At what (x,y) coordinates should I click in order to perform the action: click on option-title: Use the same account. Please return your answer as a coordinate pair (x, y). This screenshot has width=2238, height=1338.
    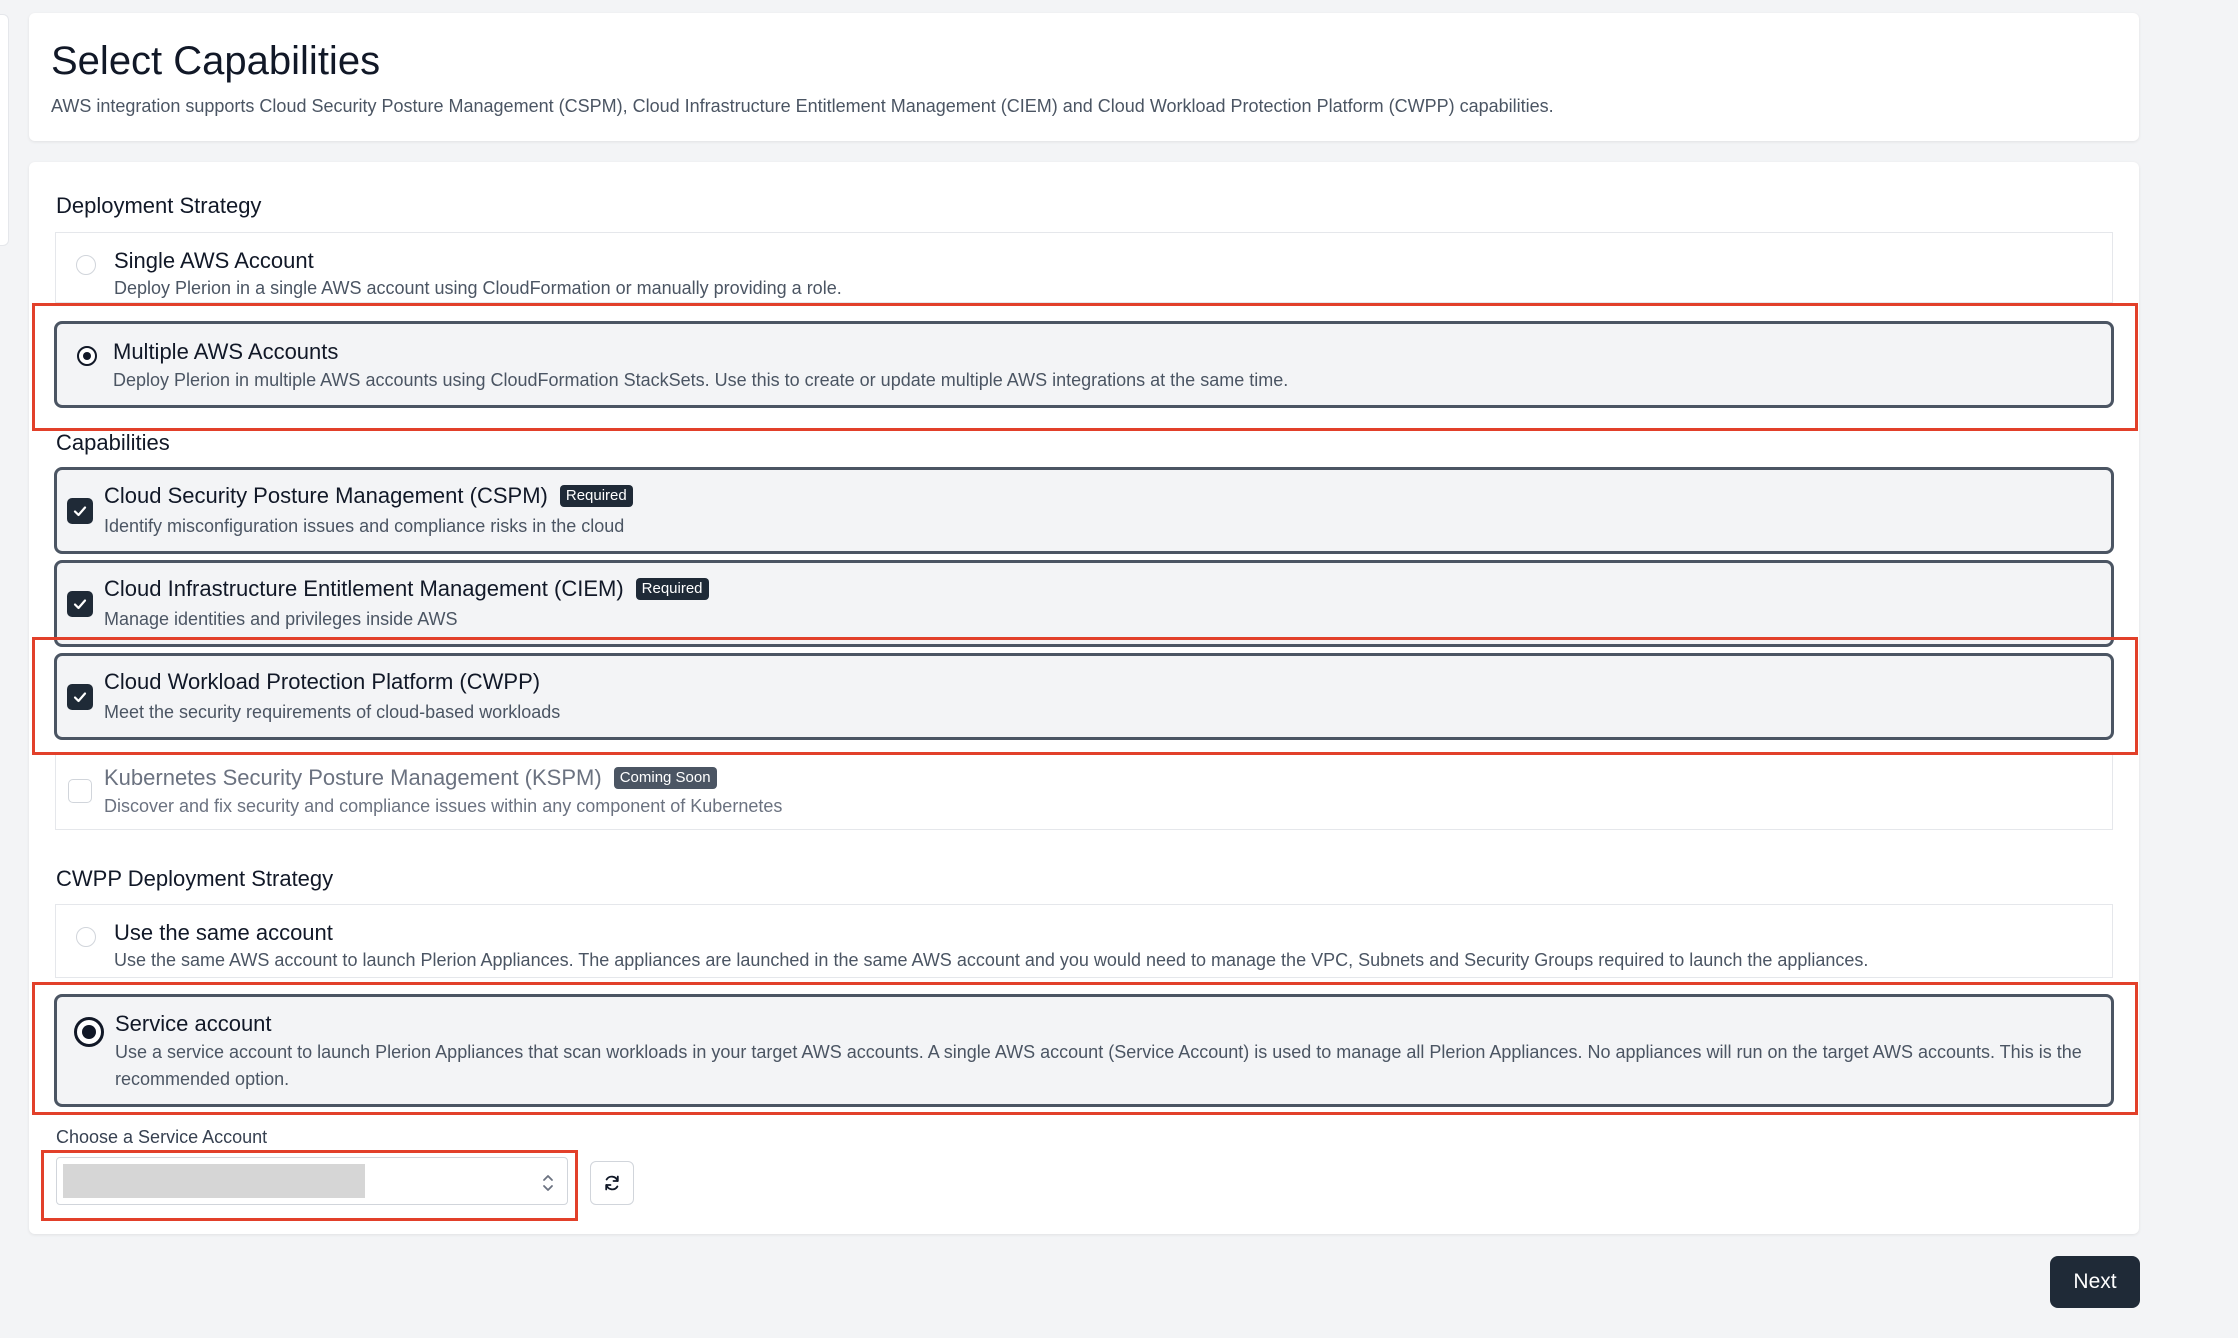
    Looking at the image, I should click on (223, 932).